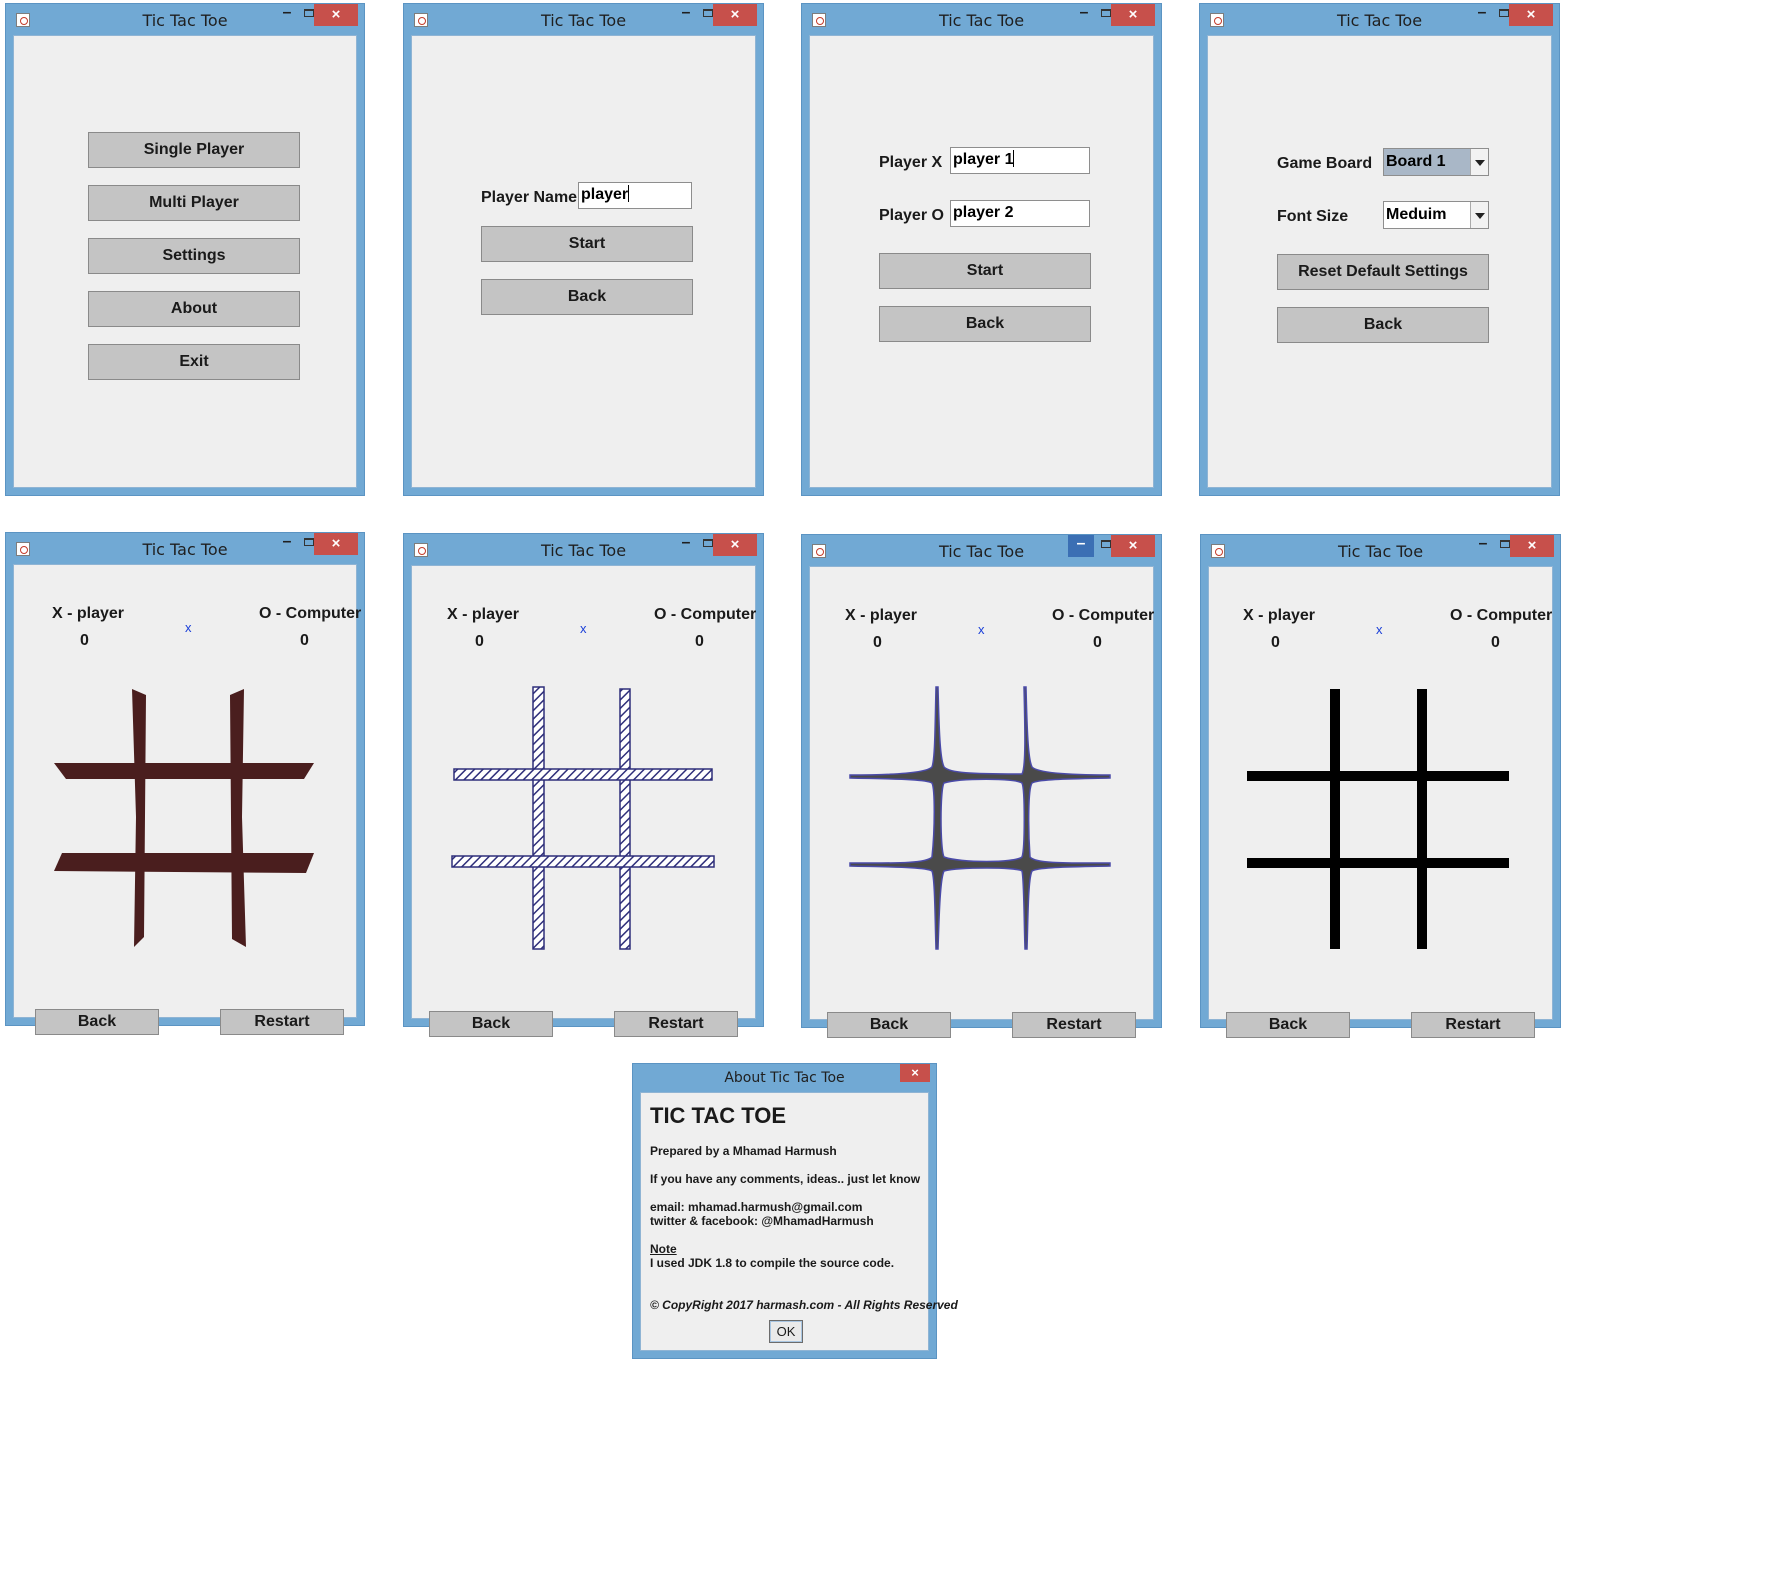 Image resolution: width=1782 pixels, height=1577 pixels. I want to click on settings-button: Settings, so click(194, 256).